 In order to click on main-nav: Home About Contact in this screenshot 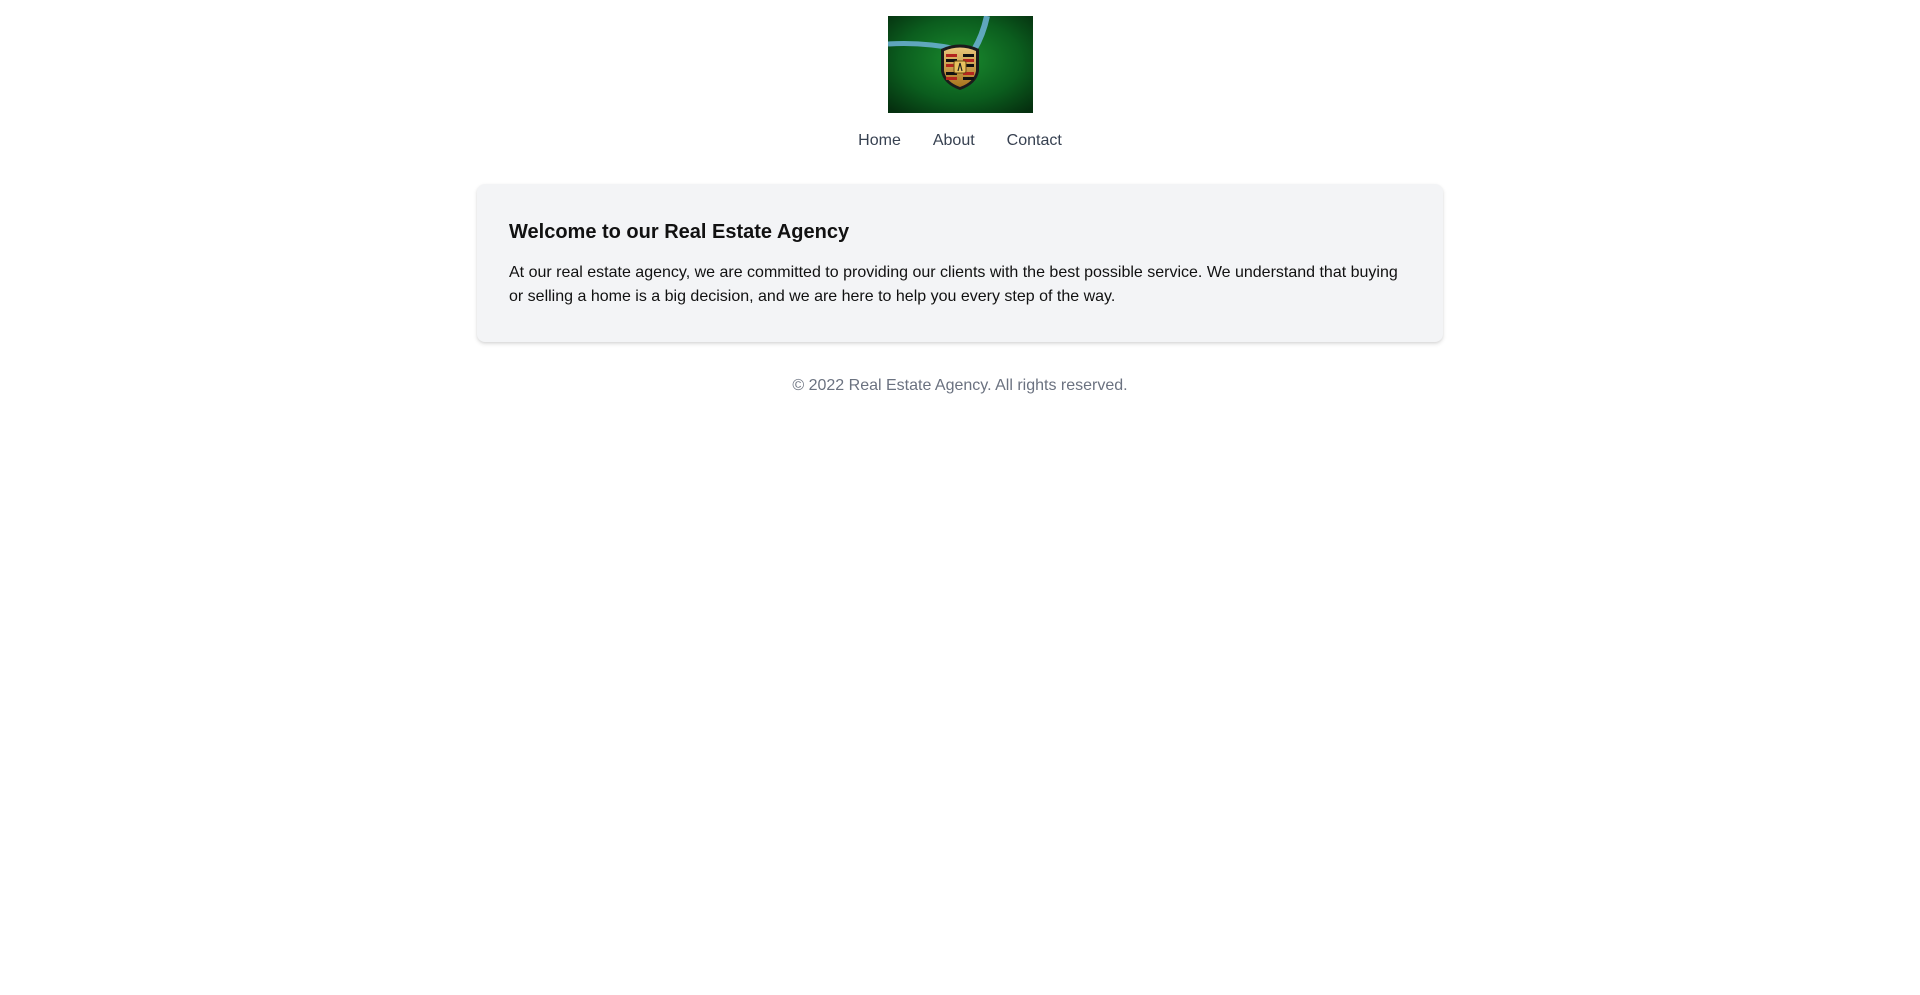, I will do `click(960, 141)`.